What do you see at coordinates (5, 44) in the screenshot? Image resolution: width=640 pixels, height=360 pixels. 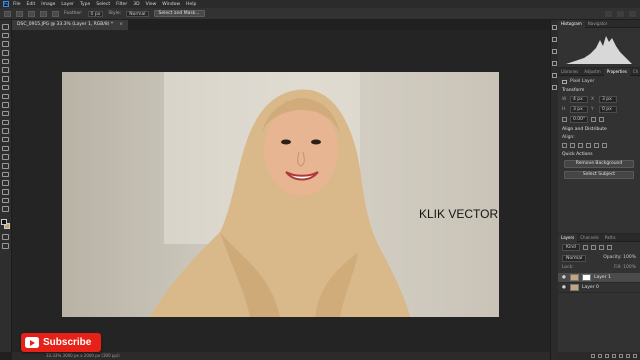 I see `lasso-tool-icon` at bounding box center [5, 44].